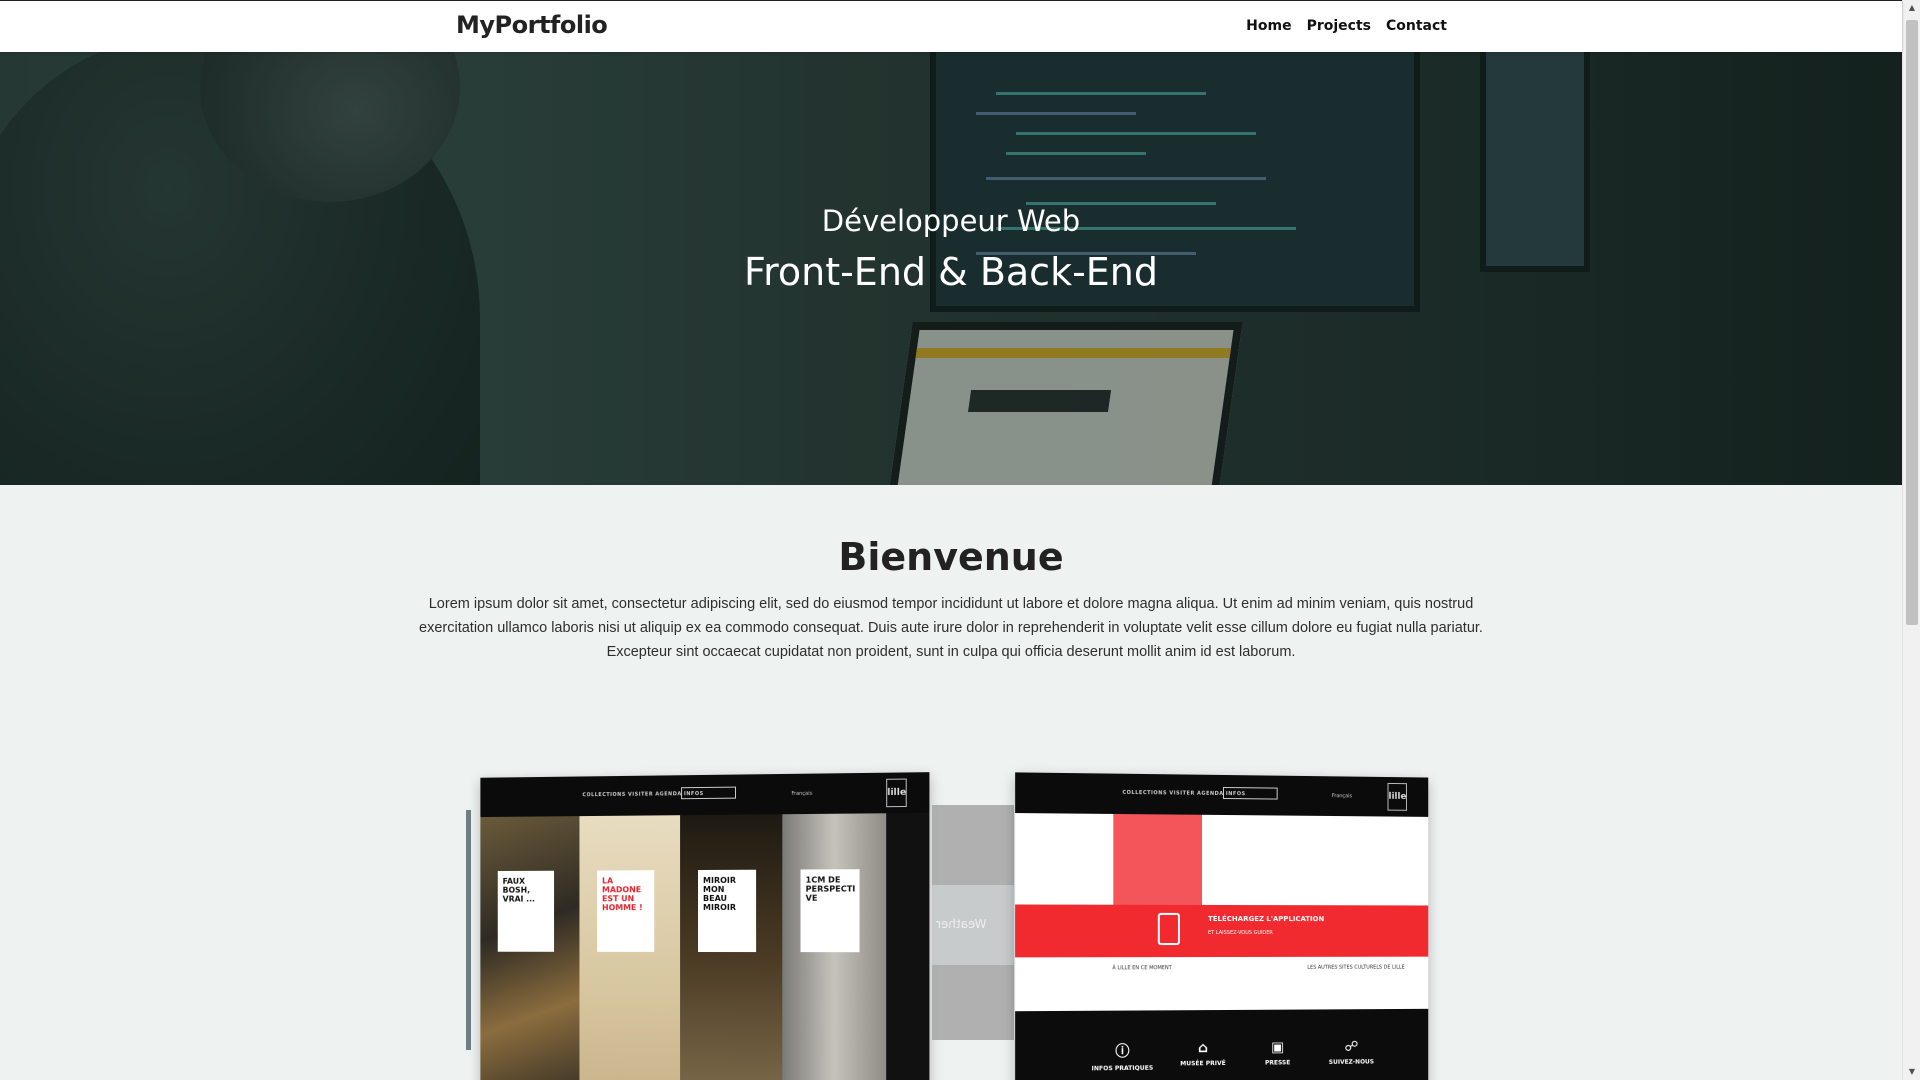 This screenshot has height=1080, width=1920. Describe the element at coordinates (1356, 967) in the screenshot. I see `project-site-info-right: LES AUTRES SITES CULTURELS DE LILLE` at that location.